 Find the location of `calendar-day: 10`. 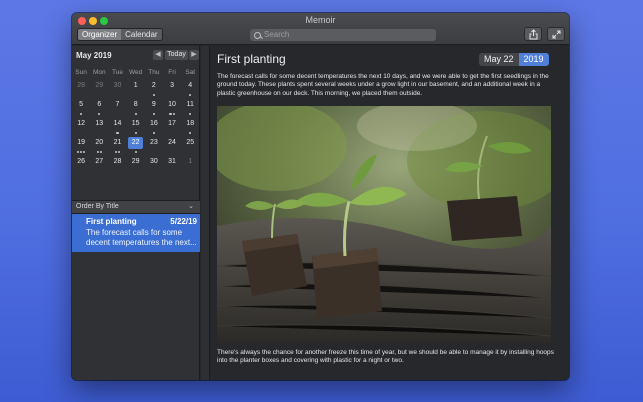

calendar-day: 10 is located at coordinates (172, 108).